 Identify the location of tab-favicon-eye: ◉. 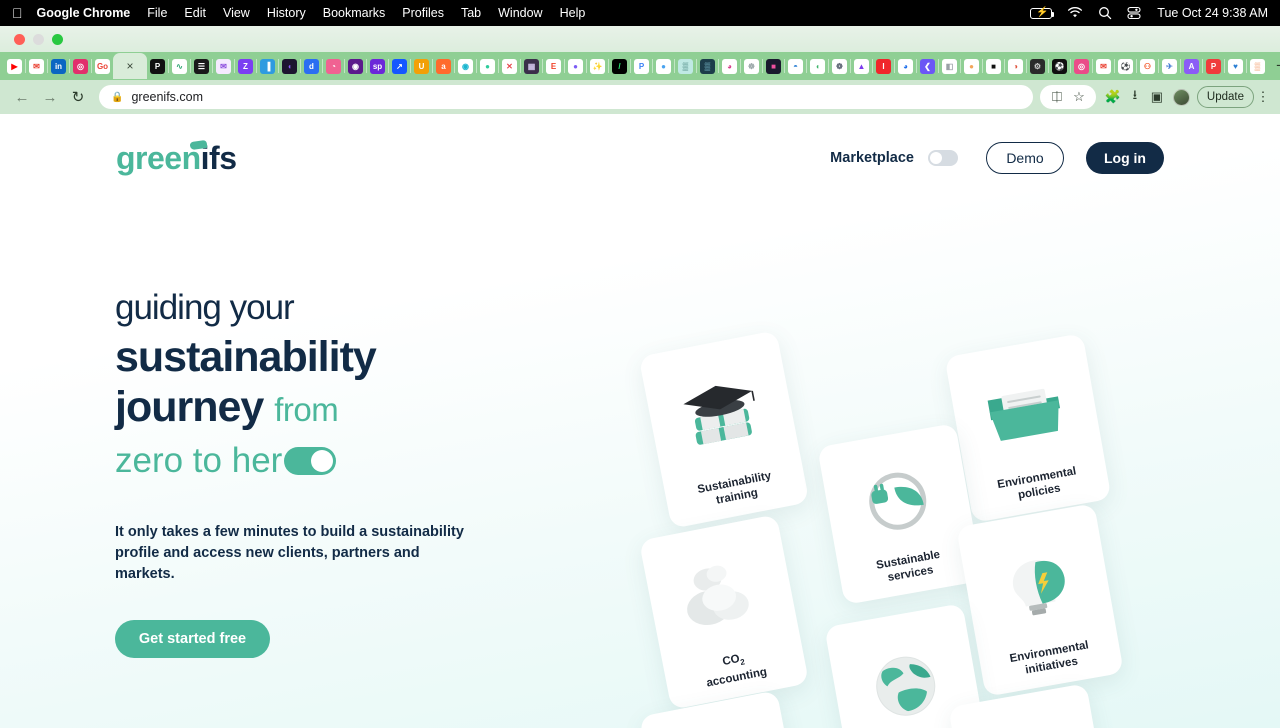
(465, 66).